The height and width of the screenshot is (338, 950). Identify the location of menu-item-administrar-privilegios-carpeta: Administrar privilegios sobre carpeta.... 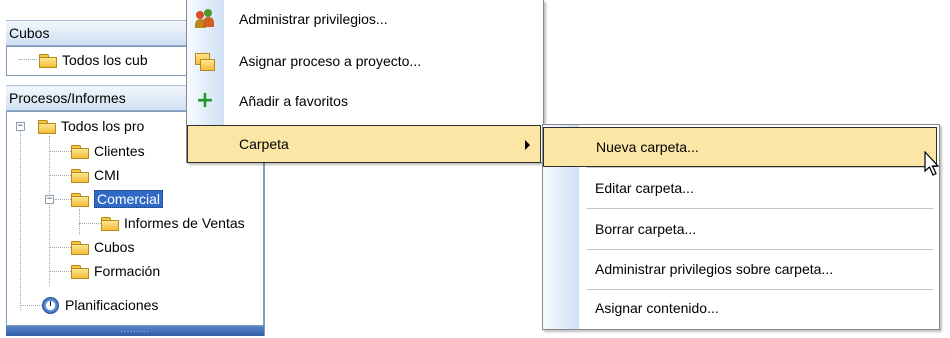
(740, 269).